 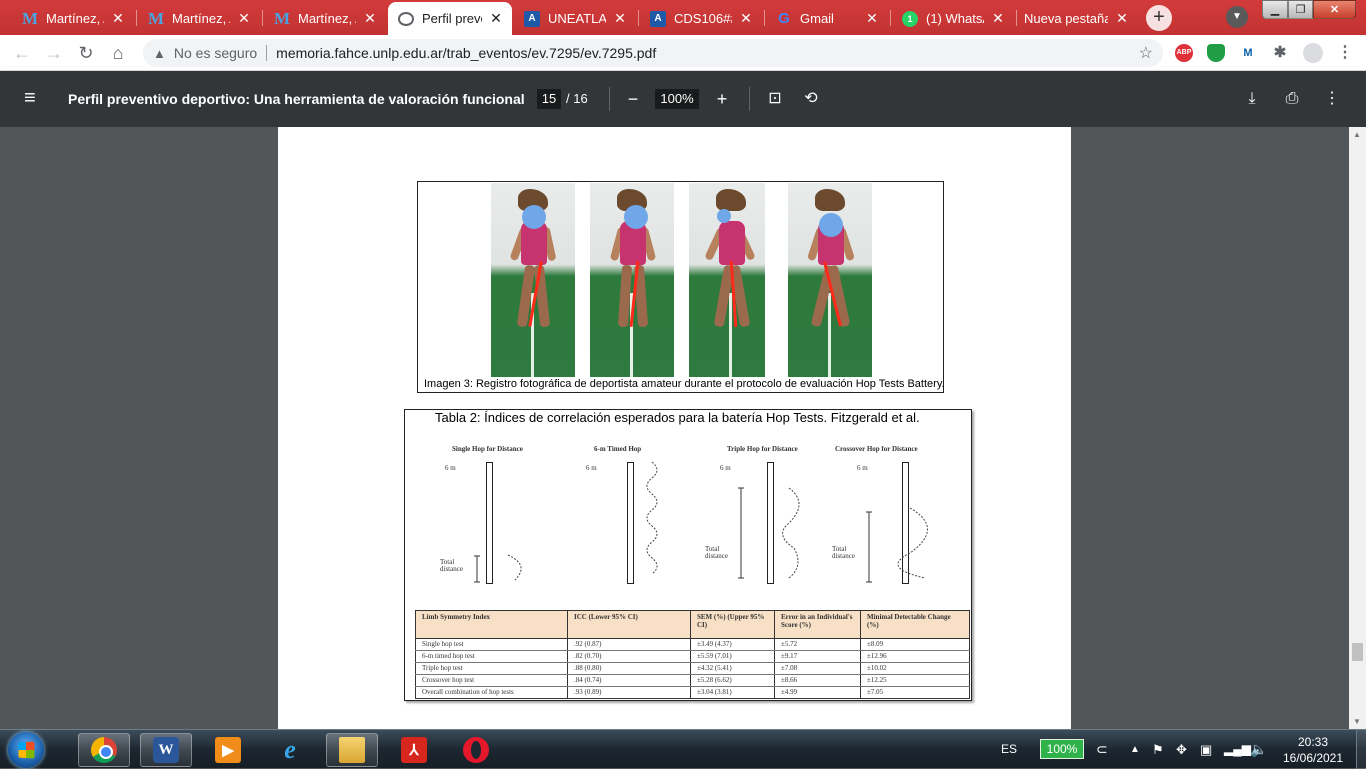 I want to click on opera-icon, so click(x=476, y=750).